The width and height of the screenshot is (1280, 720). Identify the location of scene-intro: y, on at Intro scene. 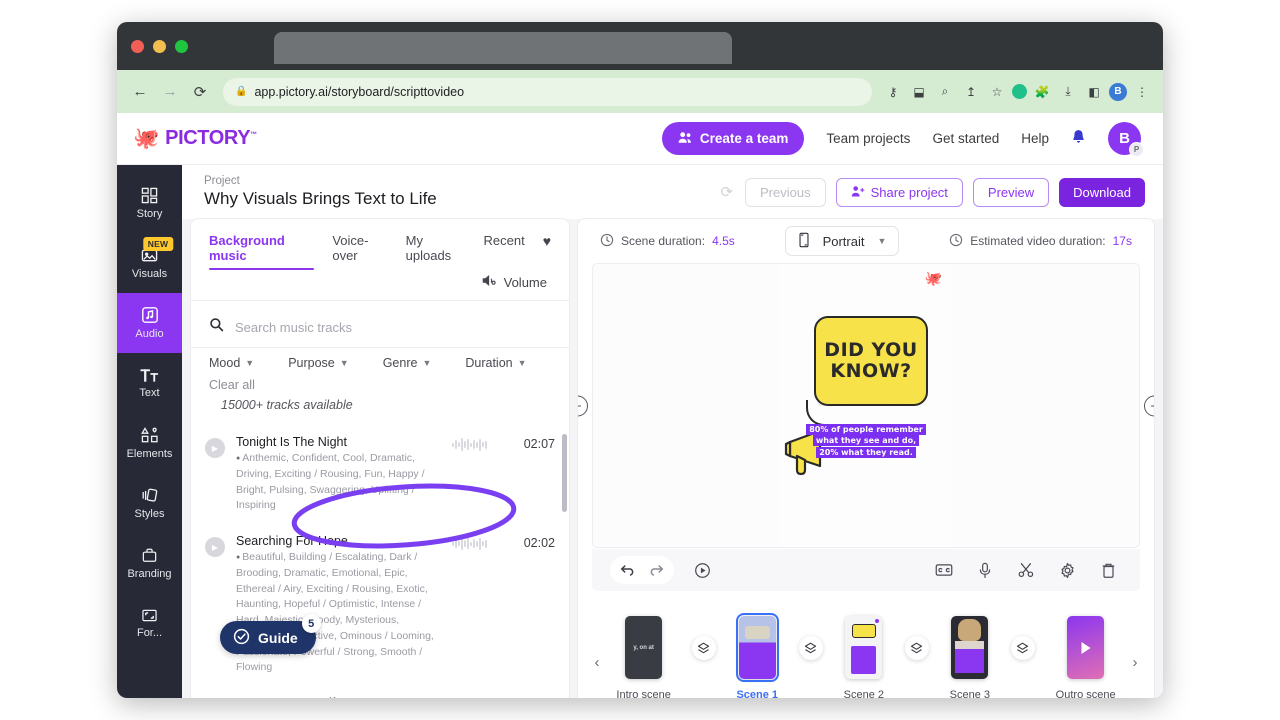
(643, 657).